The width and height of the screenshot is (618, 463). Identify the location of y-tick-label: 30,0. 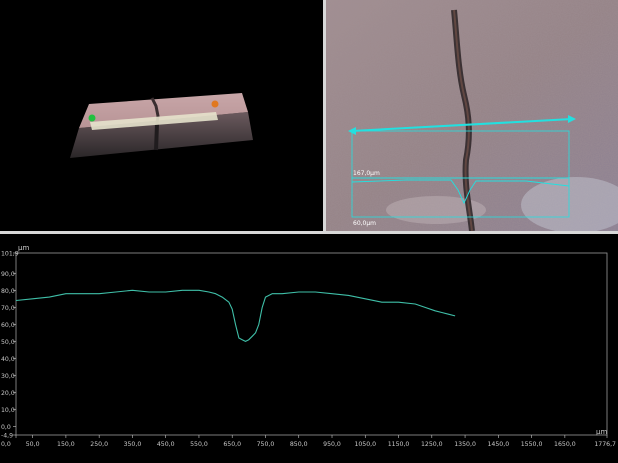
(8, 376).